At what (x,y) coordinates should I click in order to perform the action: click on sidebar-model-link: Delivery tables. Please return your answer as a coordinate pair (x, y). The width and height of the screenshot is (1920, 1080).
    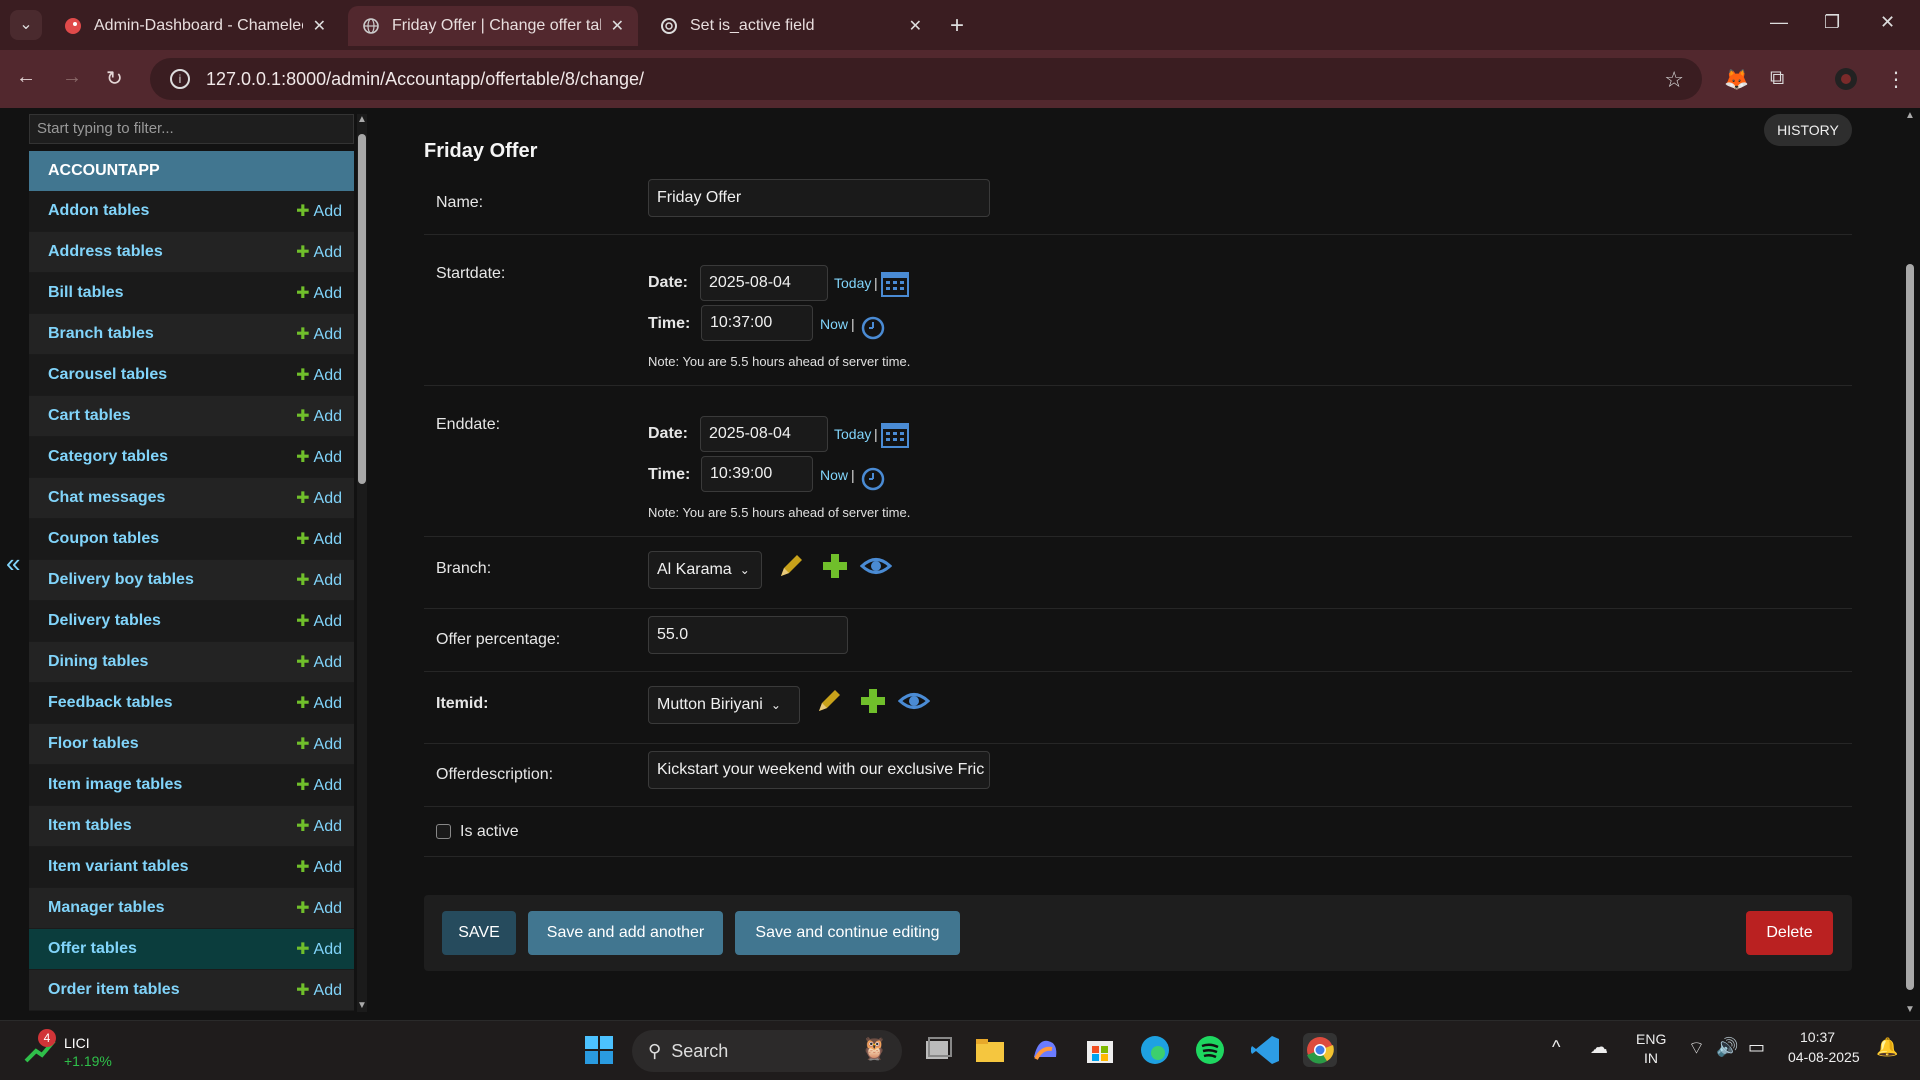
    Looking at the image, I should click on (172, 621).